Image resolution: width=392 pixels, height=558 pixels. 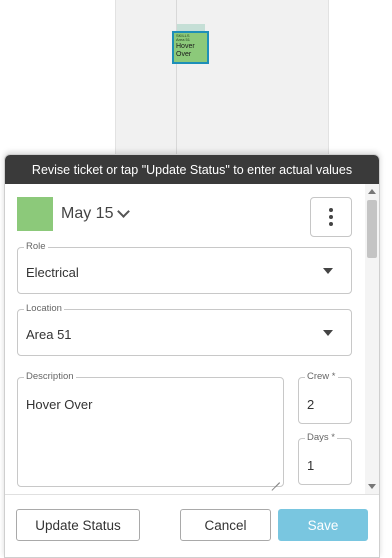 I want to click on description-textarea: Description Hover Over, so click(x=150, y=429).